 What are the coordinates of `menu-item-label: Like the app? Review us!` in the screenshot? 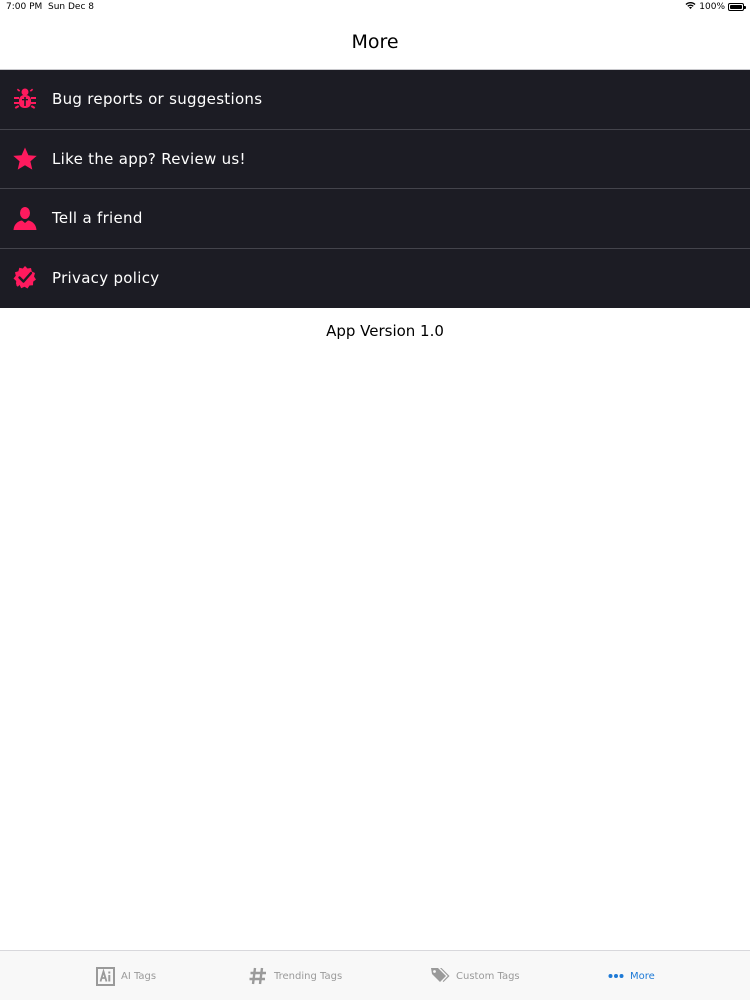 It's located at (149, 158).